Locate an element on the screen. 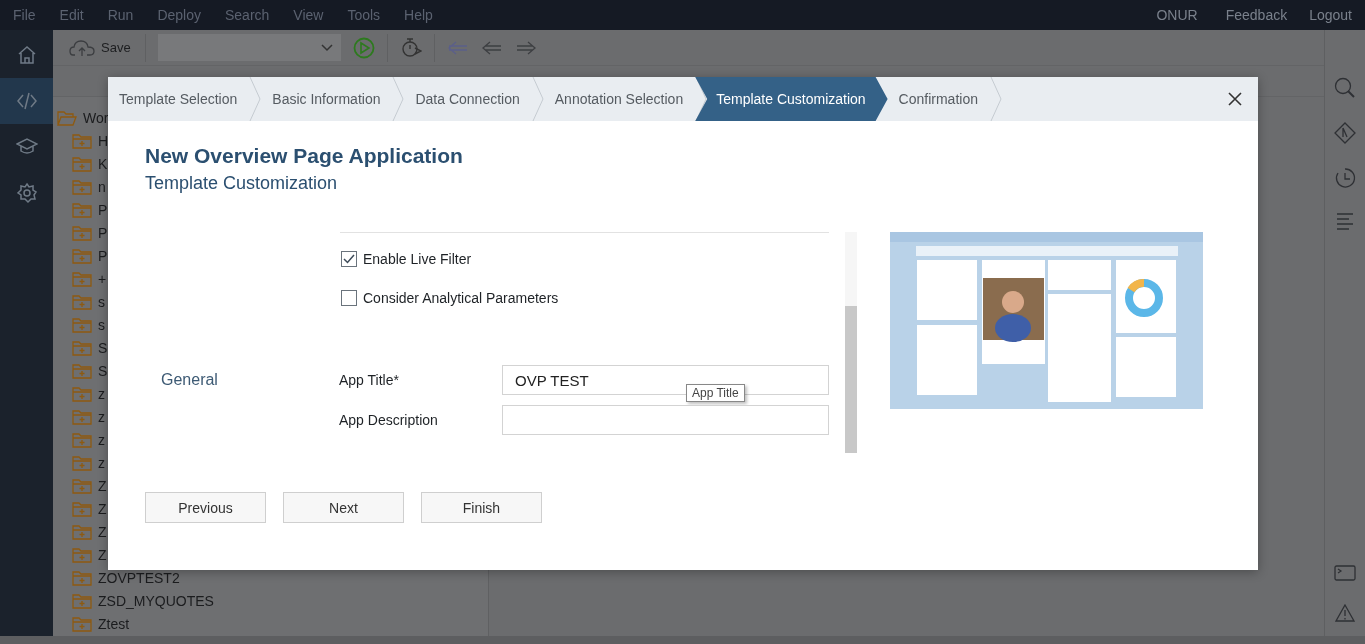  wizard-step: Template Customization is located at coordinates (791, 99).